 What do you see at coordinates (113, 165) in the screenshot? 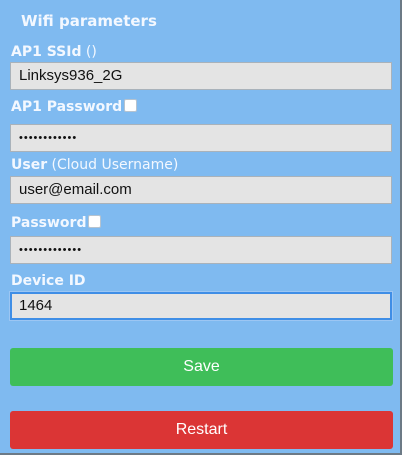
I see `user-hint: (Cloud Username)` at bounding box center [113, 165].